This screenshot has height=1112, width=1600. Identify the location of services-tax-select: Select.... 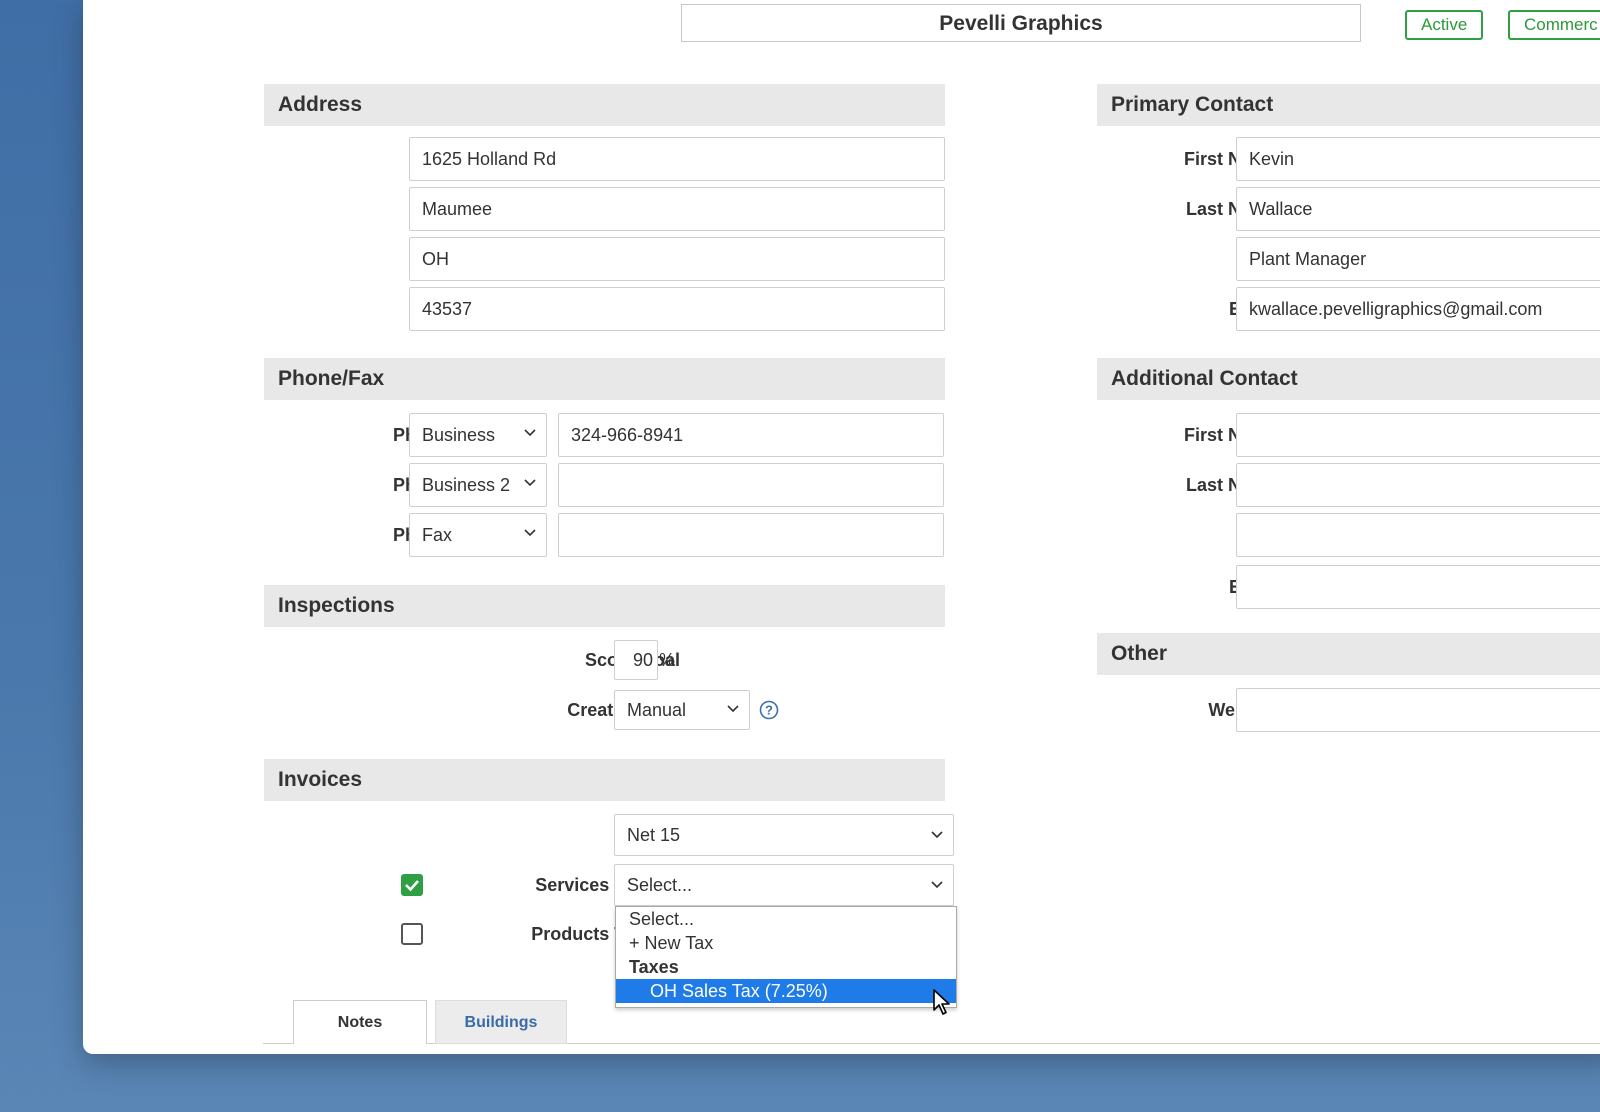
(784, 885).